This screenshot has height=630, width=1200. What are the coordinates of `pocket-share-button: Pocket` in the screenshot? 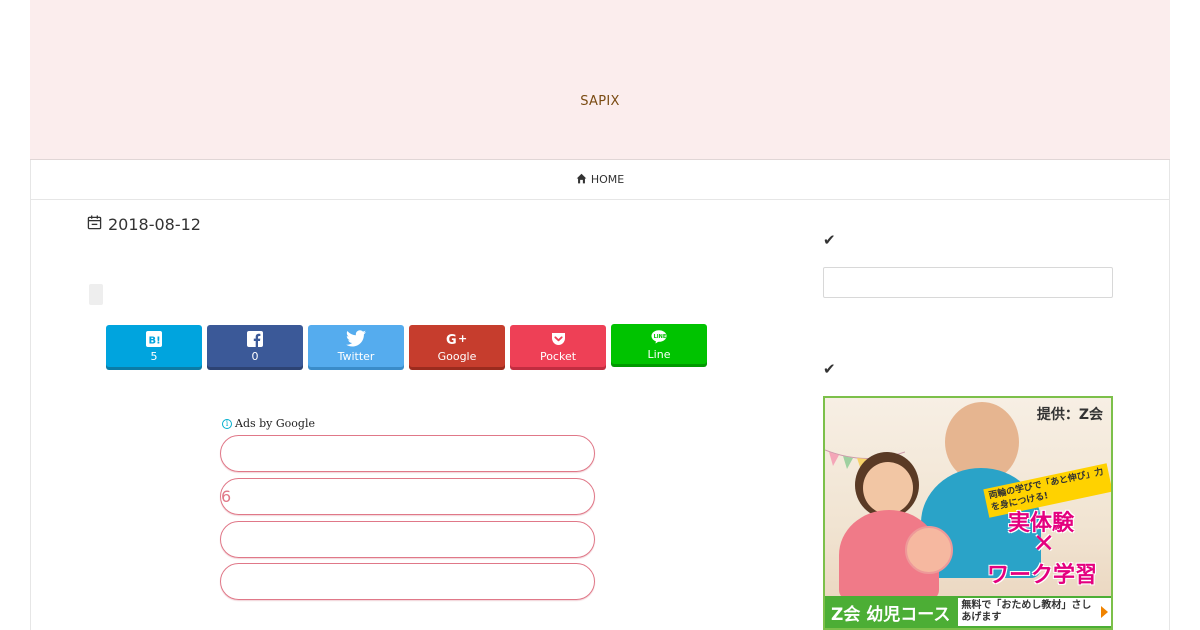 It's located at (558, 346).